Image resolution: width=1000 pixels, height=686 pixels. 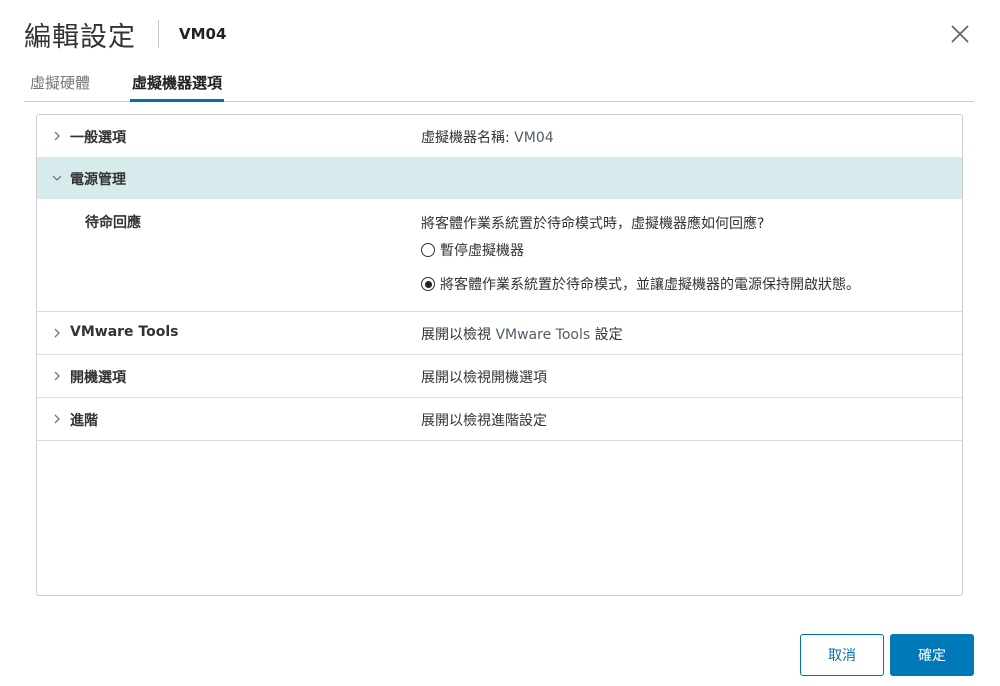 I want to click on vm-name: VM04, so click(x=203, y=34).